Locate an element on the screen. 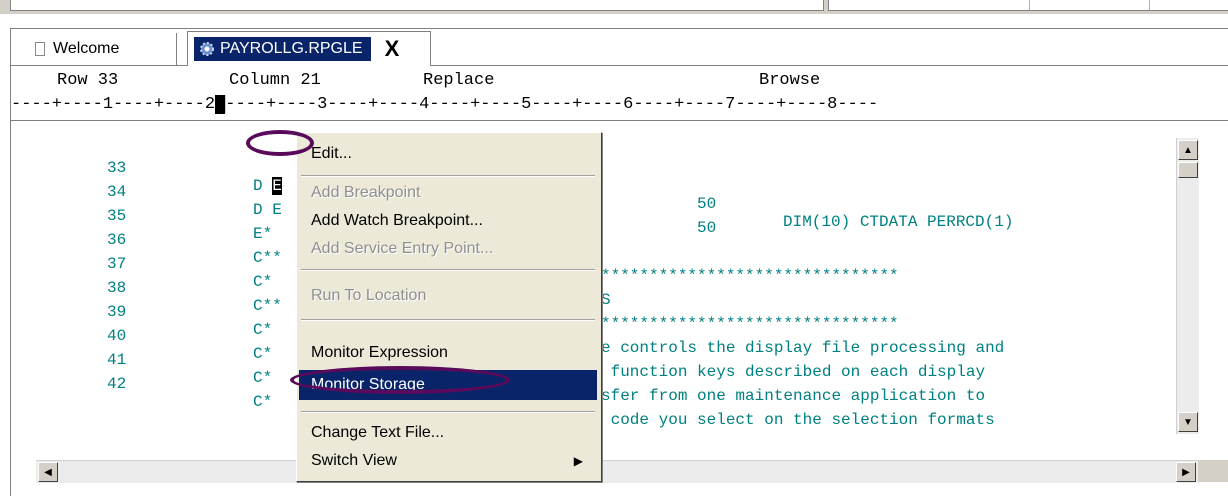 This screenshot has height=496, width=1228. tab-welcome: Welcome is located at coordinates (95, 49).